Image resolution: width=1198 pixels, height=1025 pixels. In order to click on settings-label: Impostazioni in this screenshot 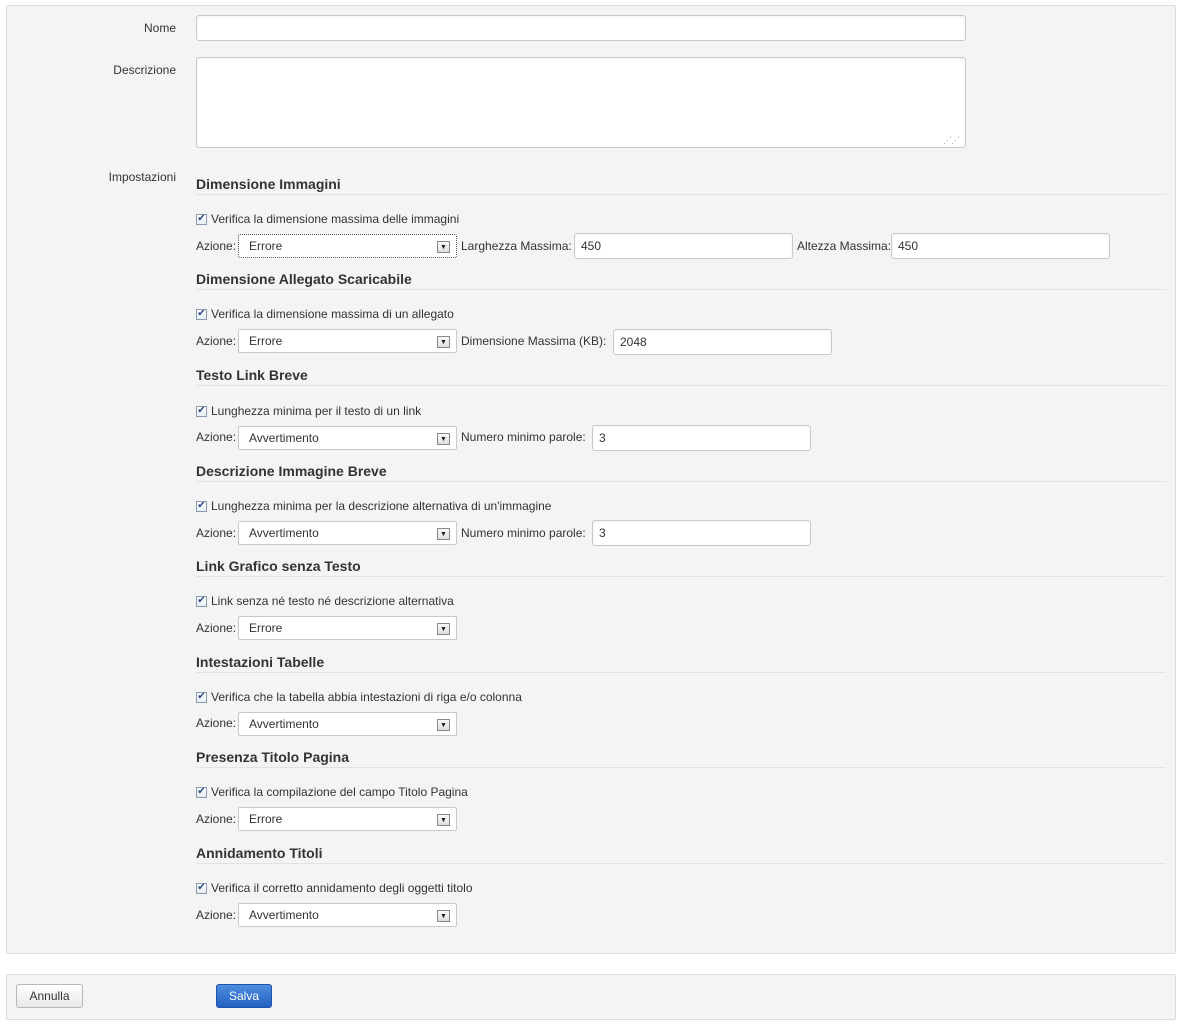, I will do `click(142, 177)`.